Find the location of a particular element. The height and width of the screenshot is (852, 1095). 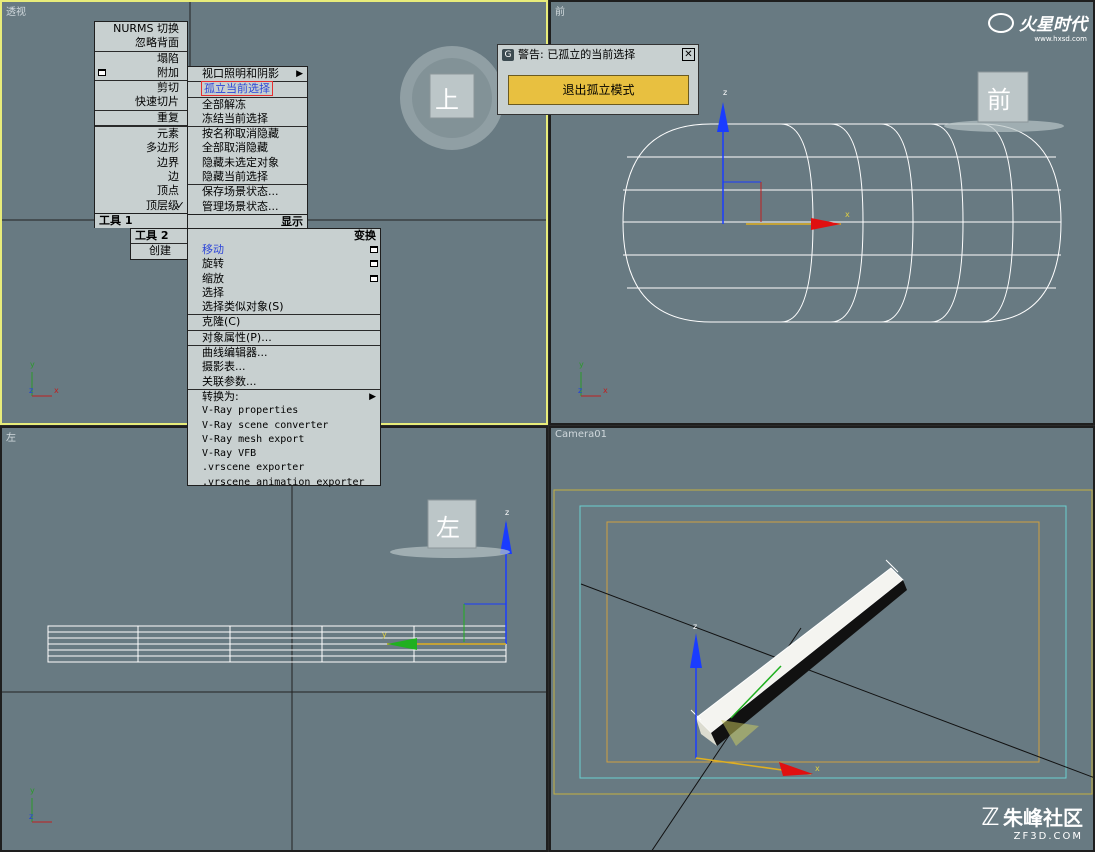

watermark-hxsd-text: 火星时代 is located at coordinates (1053, 25).